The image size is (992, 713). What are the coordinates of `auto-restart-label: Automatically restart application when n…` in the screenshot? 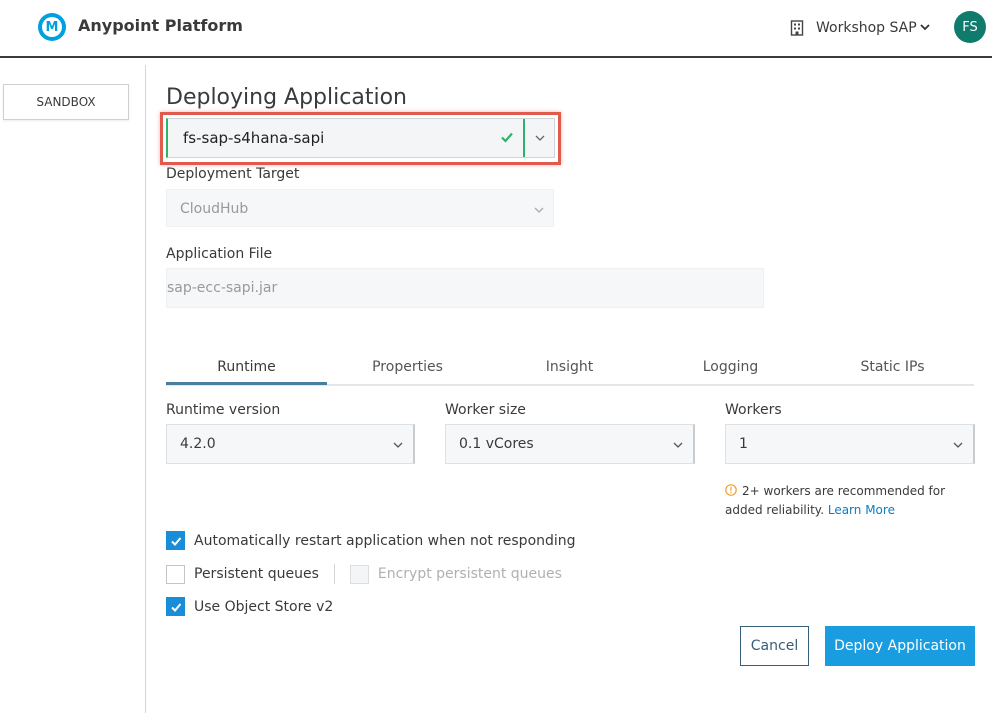 It's located at (385, 541).